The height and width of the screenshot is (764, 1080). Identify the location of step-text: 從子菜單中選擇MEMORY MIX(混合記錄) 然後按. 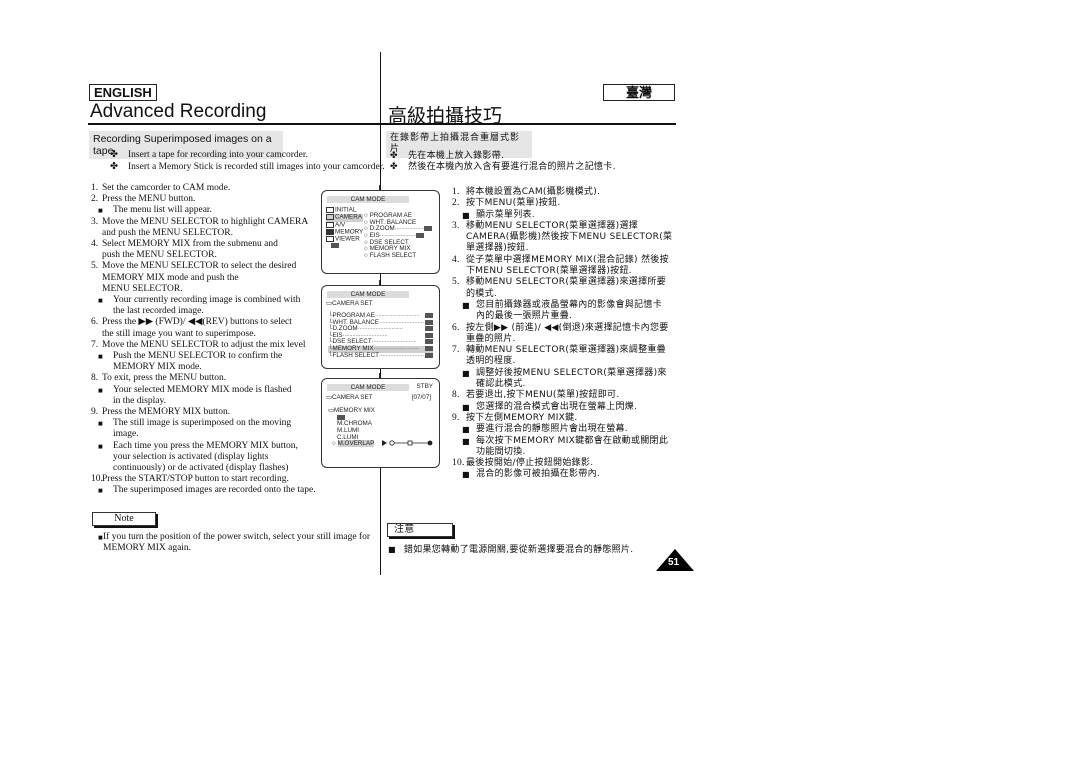
(567, 259).